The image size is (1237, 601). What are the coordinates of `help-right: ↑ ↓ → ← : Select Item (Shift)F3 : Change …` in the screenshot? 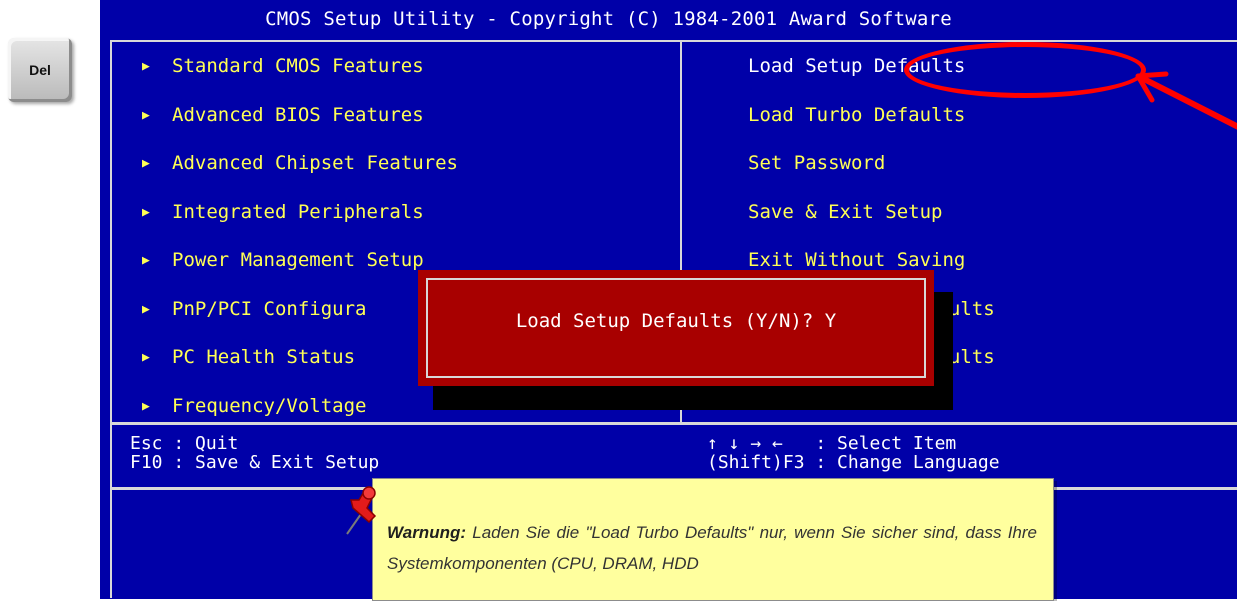 It's located at (853, 453).